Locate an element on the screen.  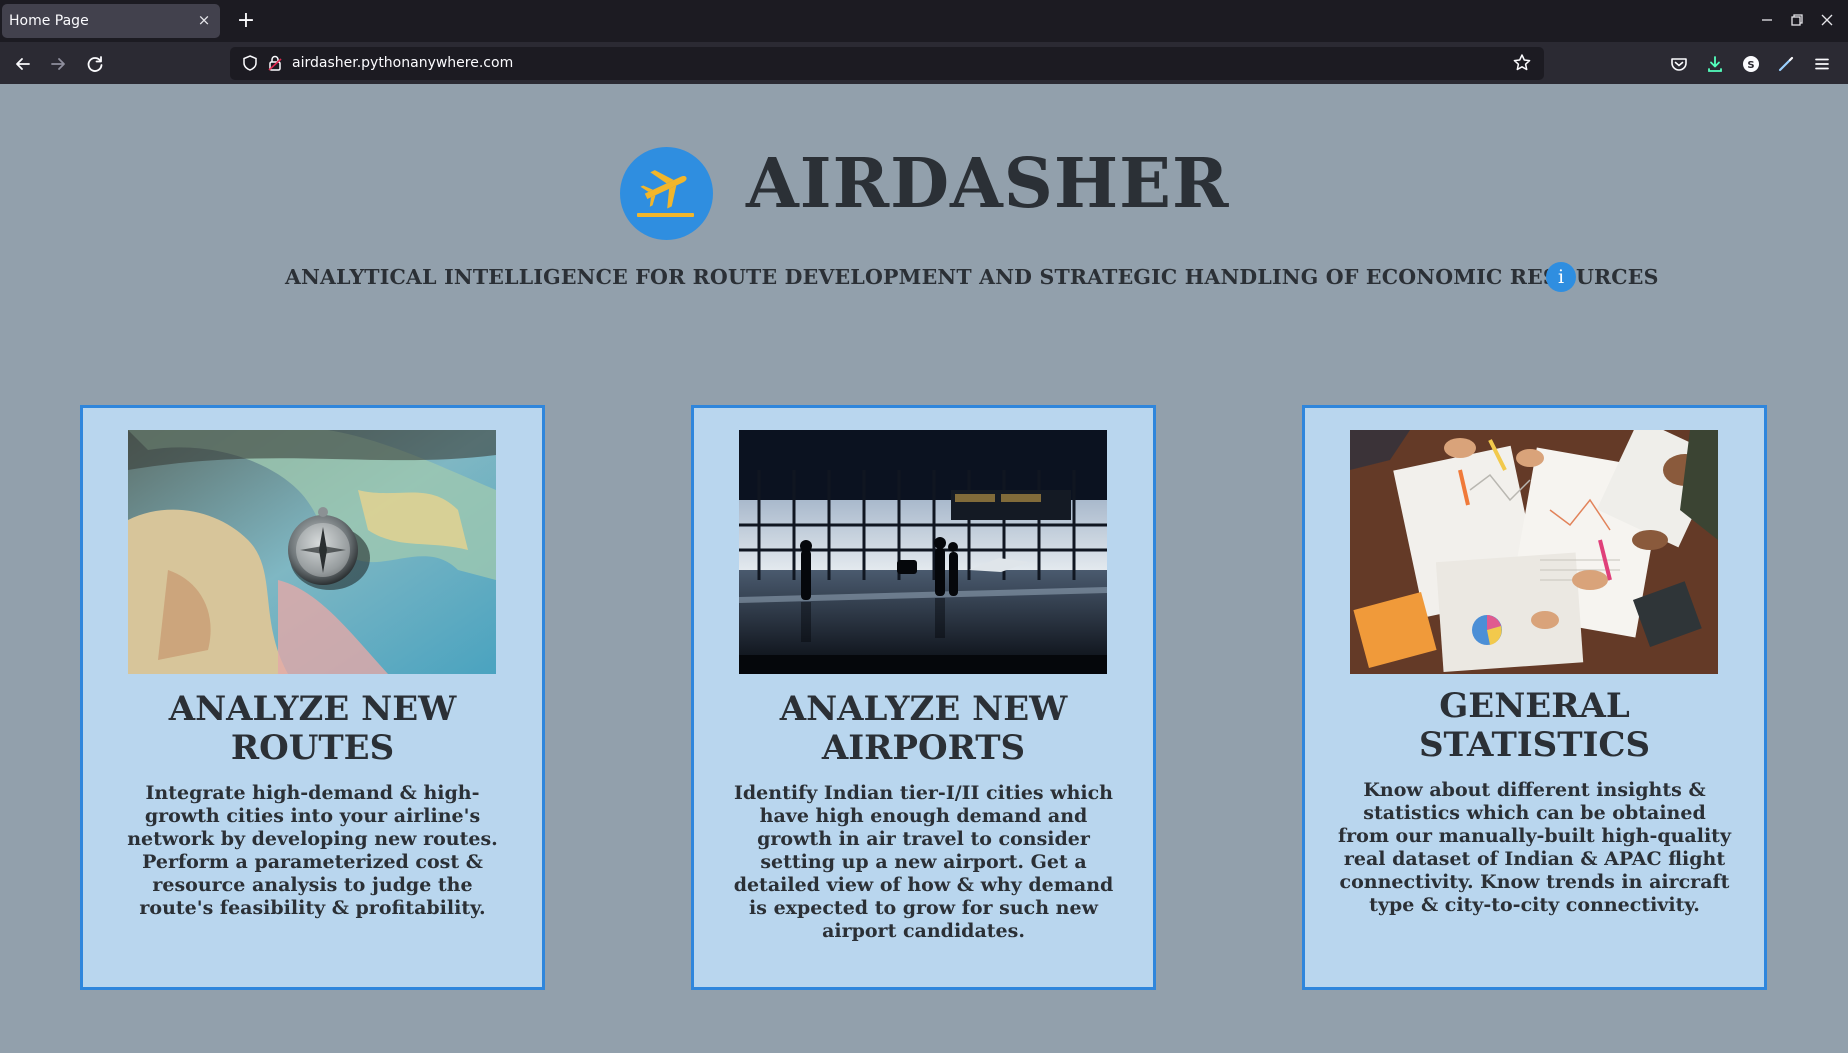
forward-icon is located at coordinates (58, 64).